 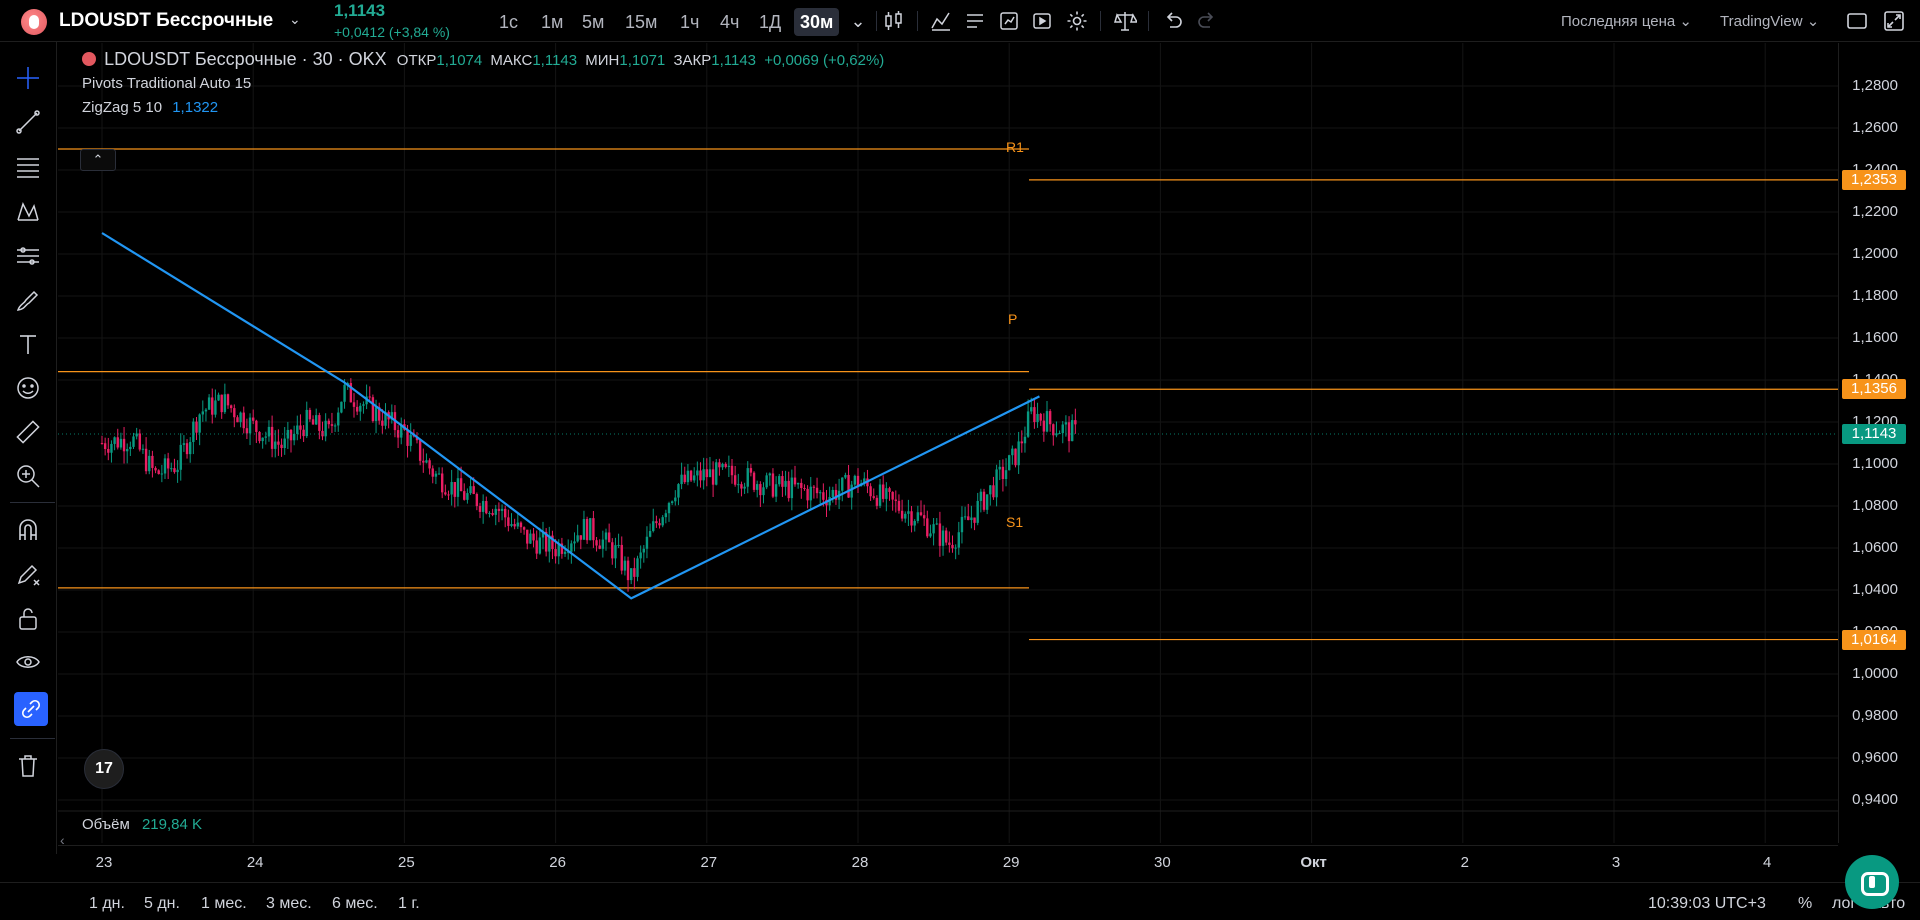 I want to click on indicator-templates-icon, so click(x=975, y=21).